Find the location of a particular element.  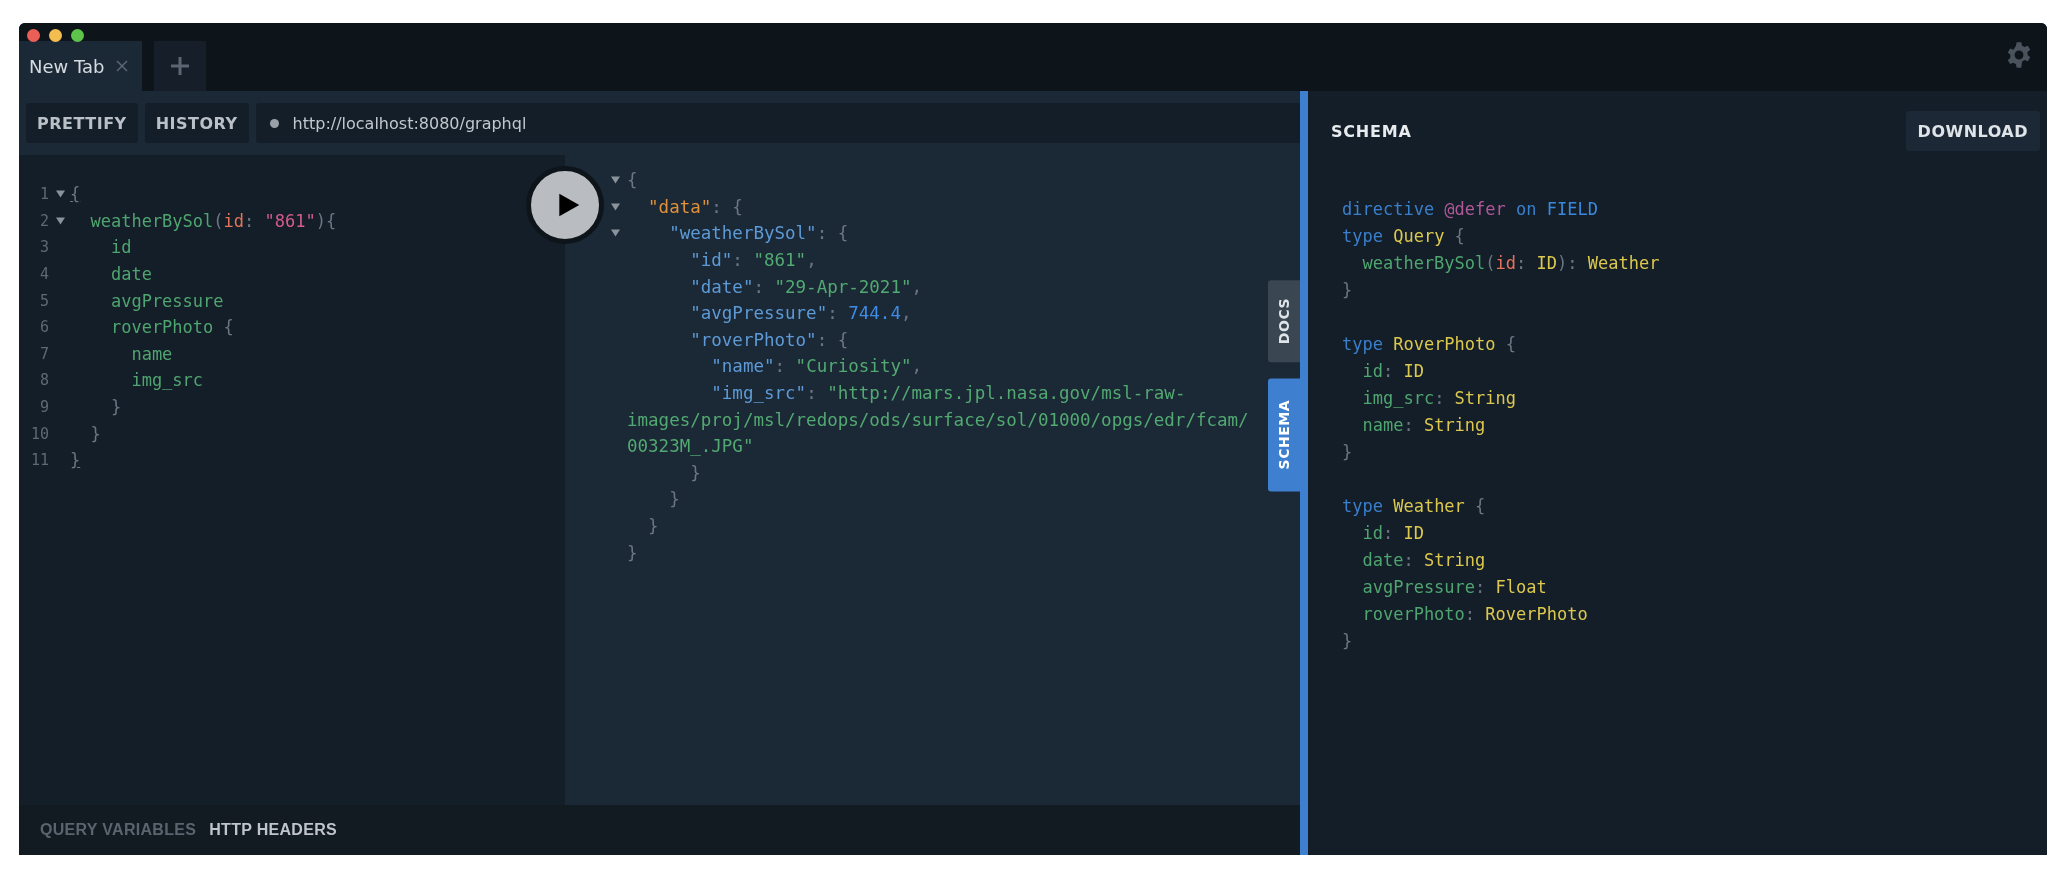

plus-icon is located at coordinates (180, 66).